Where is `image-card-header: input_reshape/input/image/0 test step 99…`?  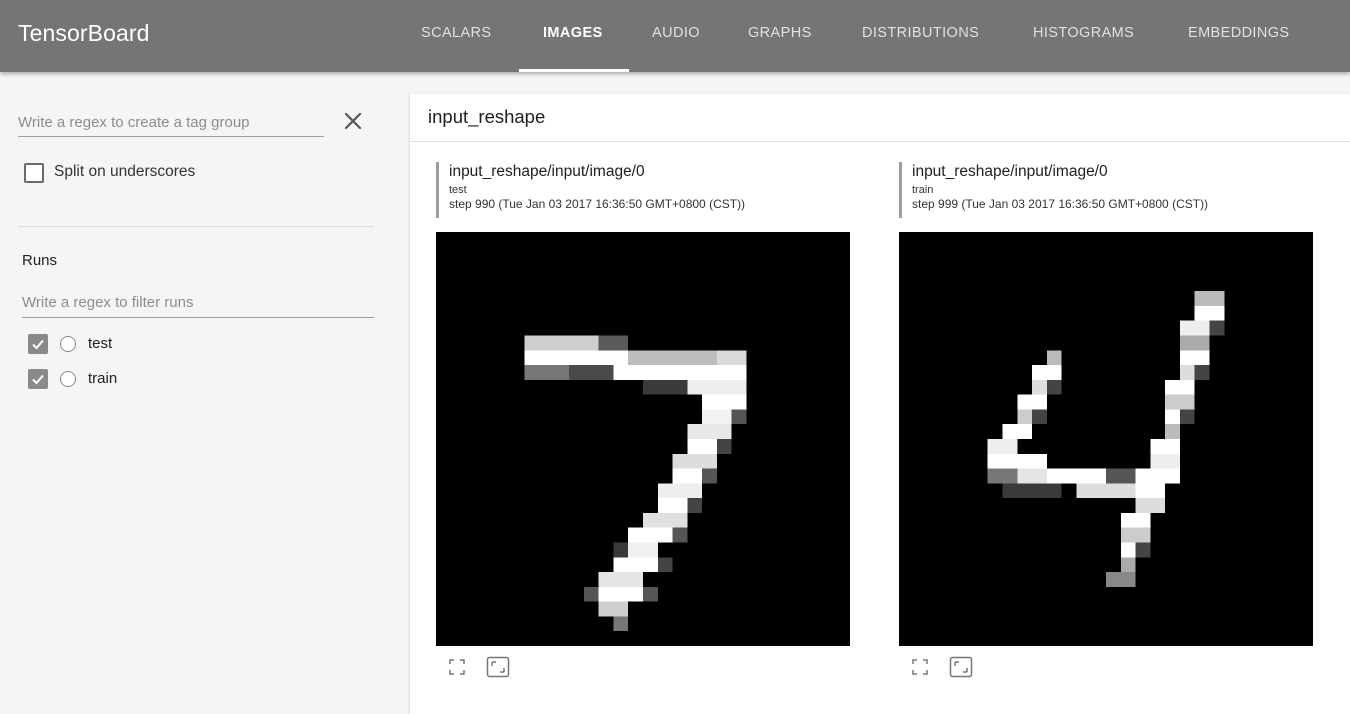
image-card-header: input_reshape/input/image/0 test step 99… is located at coordinates (645, 190).